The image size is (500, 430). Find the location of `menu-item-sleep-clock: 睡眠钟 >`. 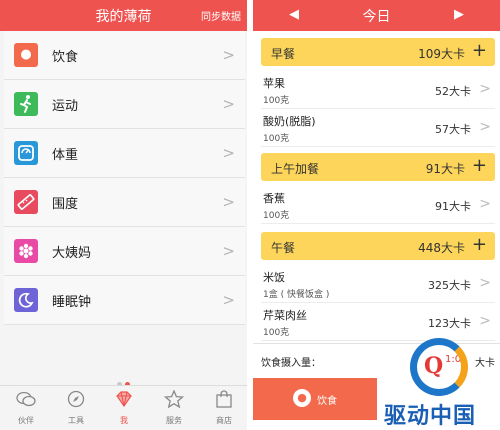

menu-item-sleep-clock: 睡眠钟 > is located at coordinates (124, 300).